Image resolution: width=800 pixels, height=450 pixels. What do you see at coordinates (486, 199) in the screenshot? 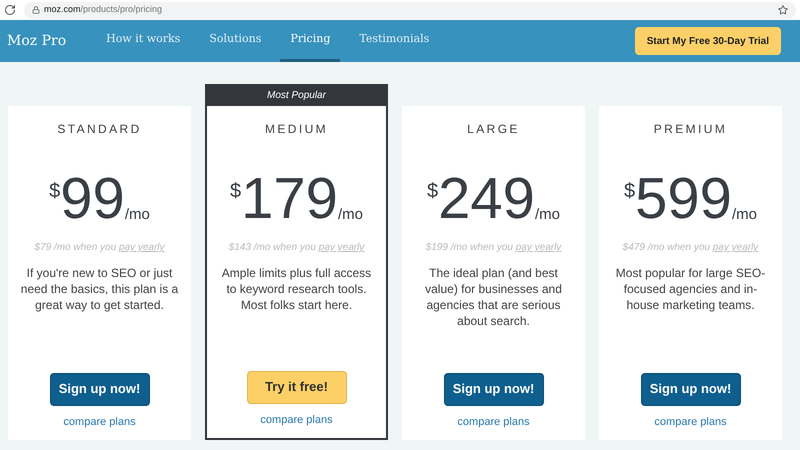
I see `price: 249` at bounding box center [486, 199].